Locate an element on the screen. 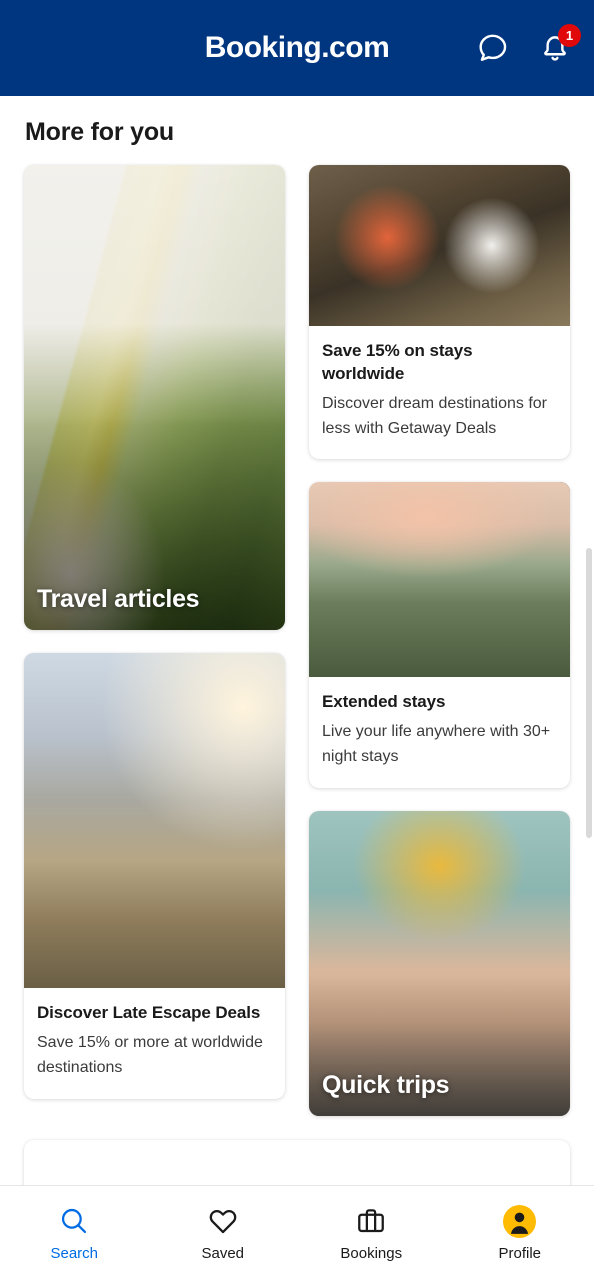 This screenshot has width=594, height=1280. woman-laptop-balcony-sunset-photo is located at coordinates (439, 580).